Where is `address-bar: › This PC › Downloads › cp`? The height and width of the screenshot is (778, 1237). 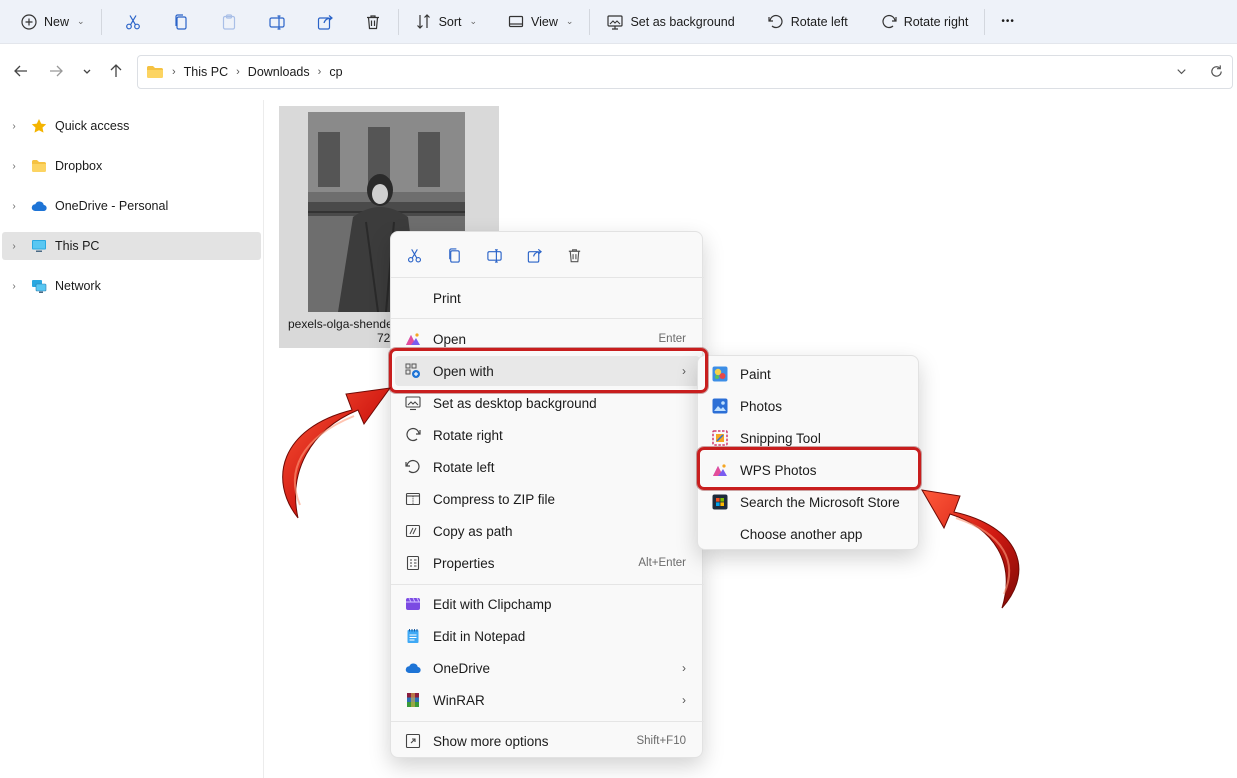 address-bar: › This PC › Downloads › cp is located at coordinates (685, 72).